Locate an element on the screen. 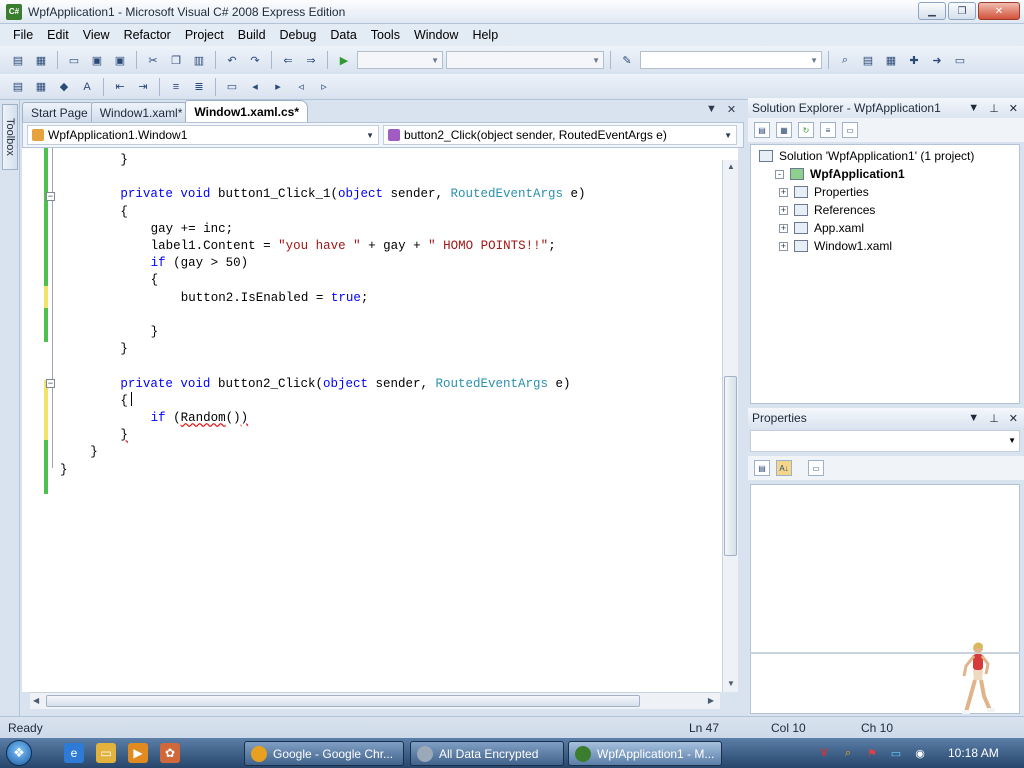 The height and width of the screenshot is (768, 1024). toolbox-tab: Toolbox is located at coordinates (10, 137).